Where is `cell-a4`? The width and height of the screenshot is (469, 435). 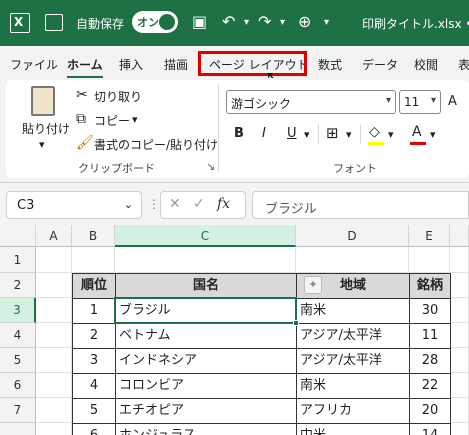 cell-a4 is located at coordinates (54, 335).